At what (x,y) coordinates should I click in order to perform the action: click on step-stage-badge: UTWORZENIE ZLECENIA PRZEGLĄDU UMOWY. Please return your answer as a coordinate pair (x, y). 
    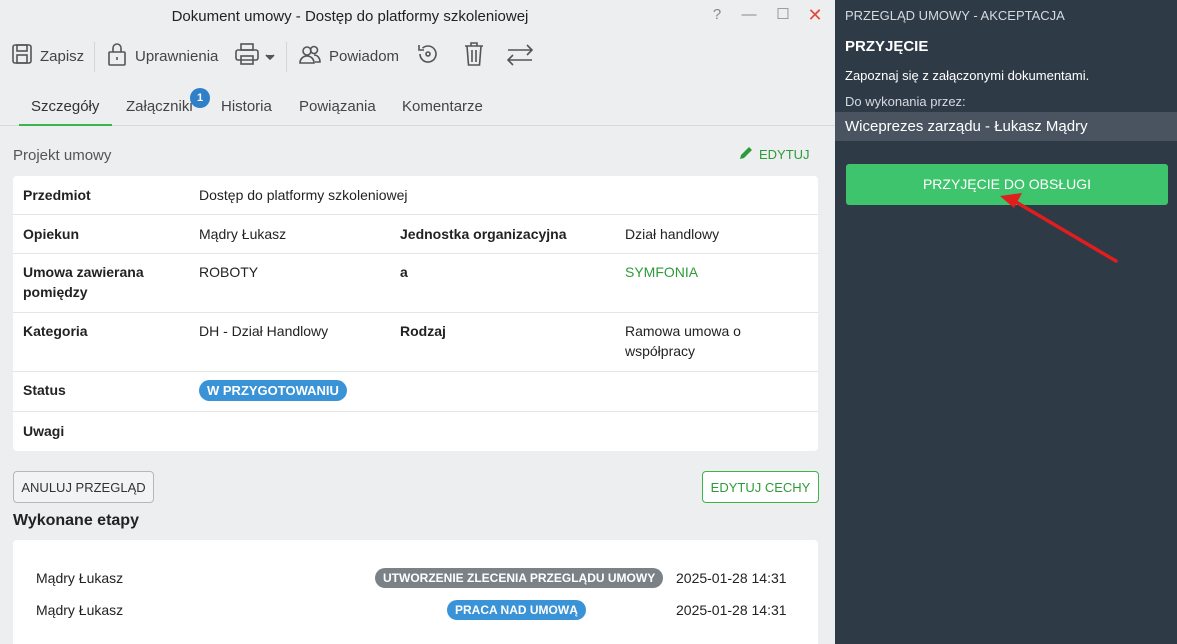
    Looking at the image, I should click on (519, 578).